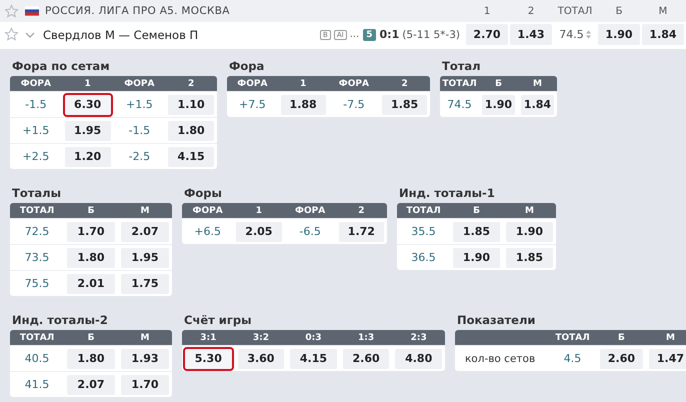 This screenshot has height=402, width=686. I want to click on line-value: 36.5, so click(423, 257).